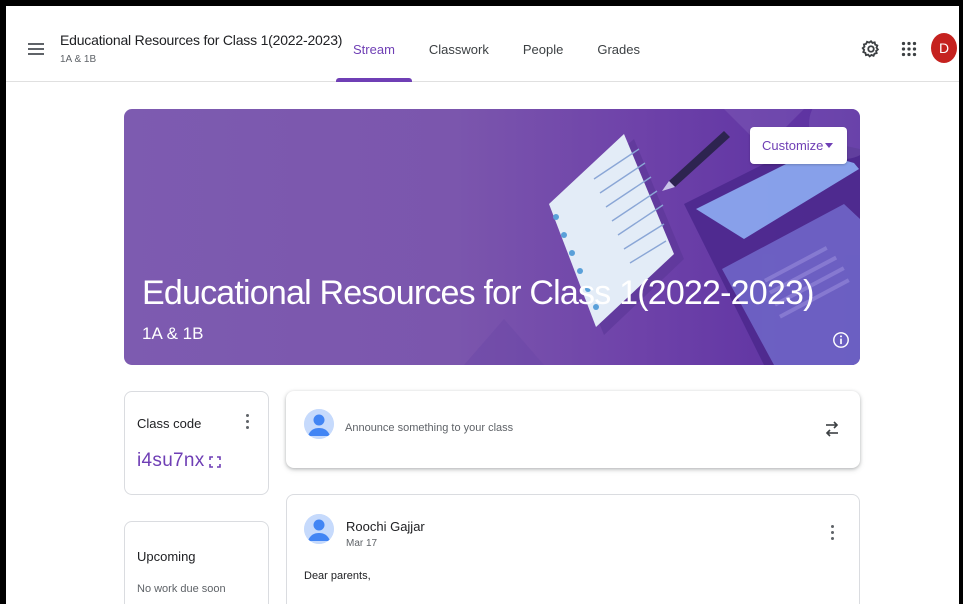 This screenshot has width=963, height=604. What do you see at coordinates (909, 49) in the screenshot?
I see `apps-grid-icon` at bounding box center [909, 49].